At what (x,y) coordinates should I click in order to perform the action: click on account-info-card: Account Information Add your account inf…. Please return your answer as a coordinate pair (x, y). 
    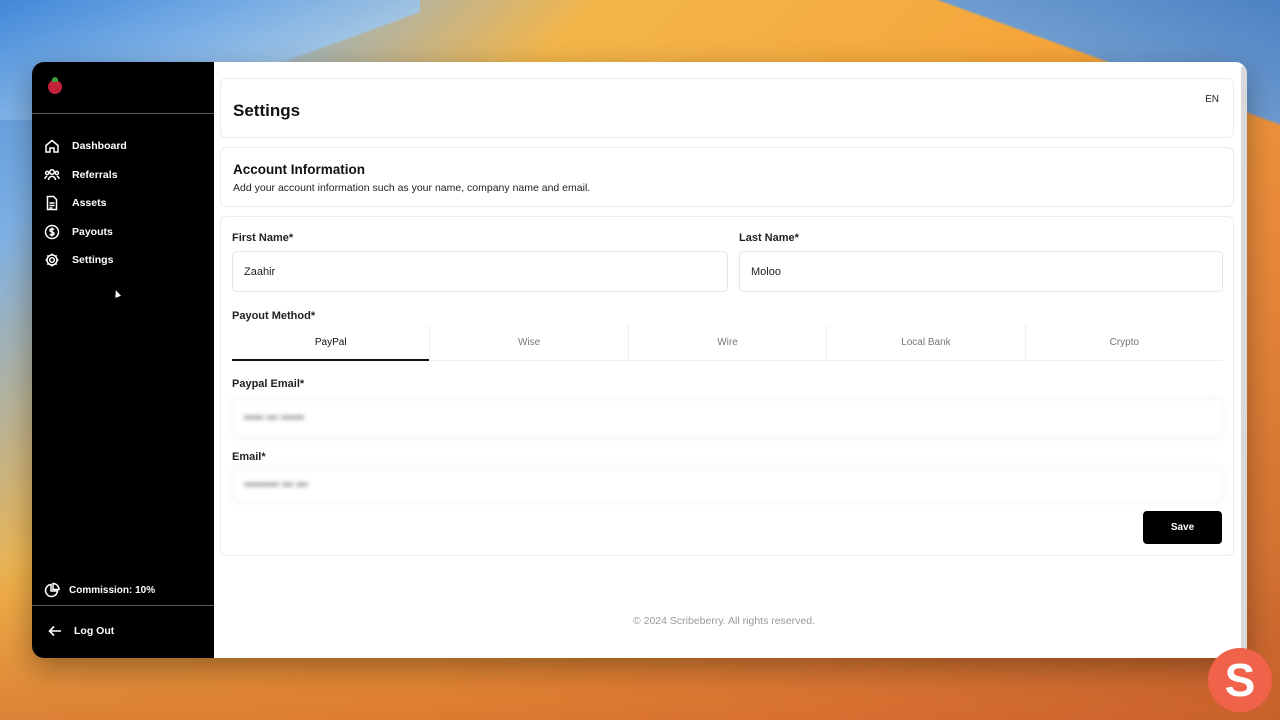
    Looking at the image, I should click on (727, 177).